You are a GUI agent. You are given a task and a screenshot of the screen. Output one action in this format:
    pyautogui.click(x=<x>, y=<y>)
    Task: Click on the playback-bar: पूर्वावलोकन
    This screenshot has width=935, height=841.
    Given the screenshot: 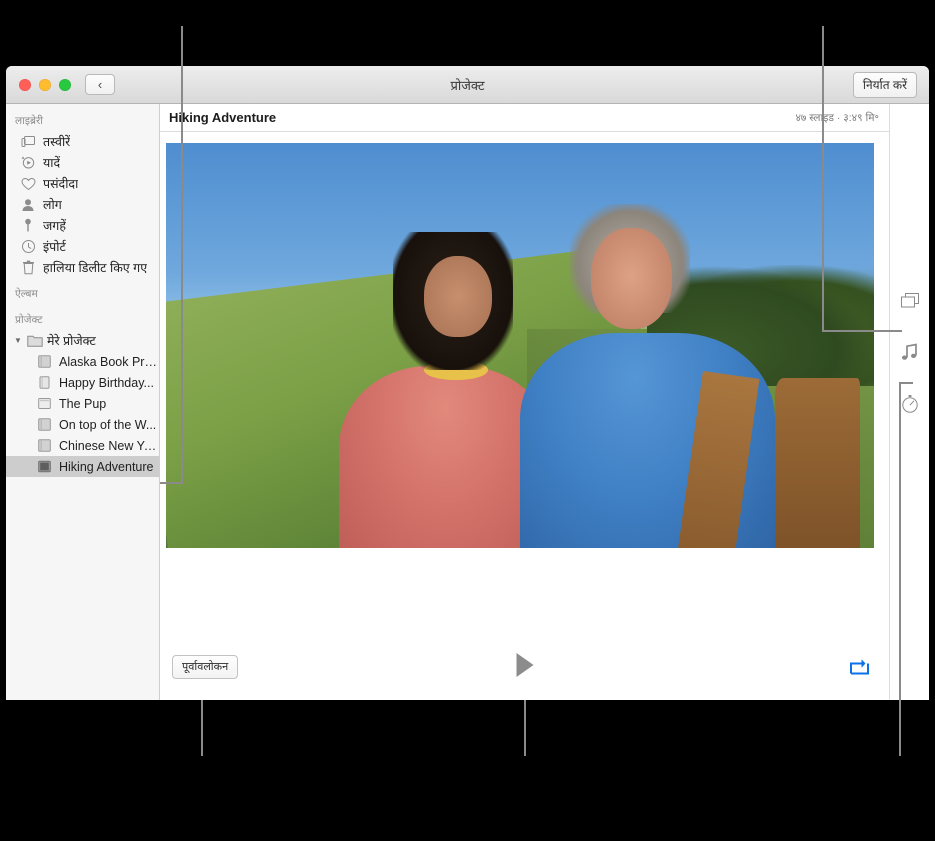 What is the action you would take?
    pyautogui.click(x=524, y=672)
    